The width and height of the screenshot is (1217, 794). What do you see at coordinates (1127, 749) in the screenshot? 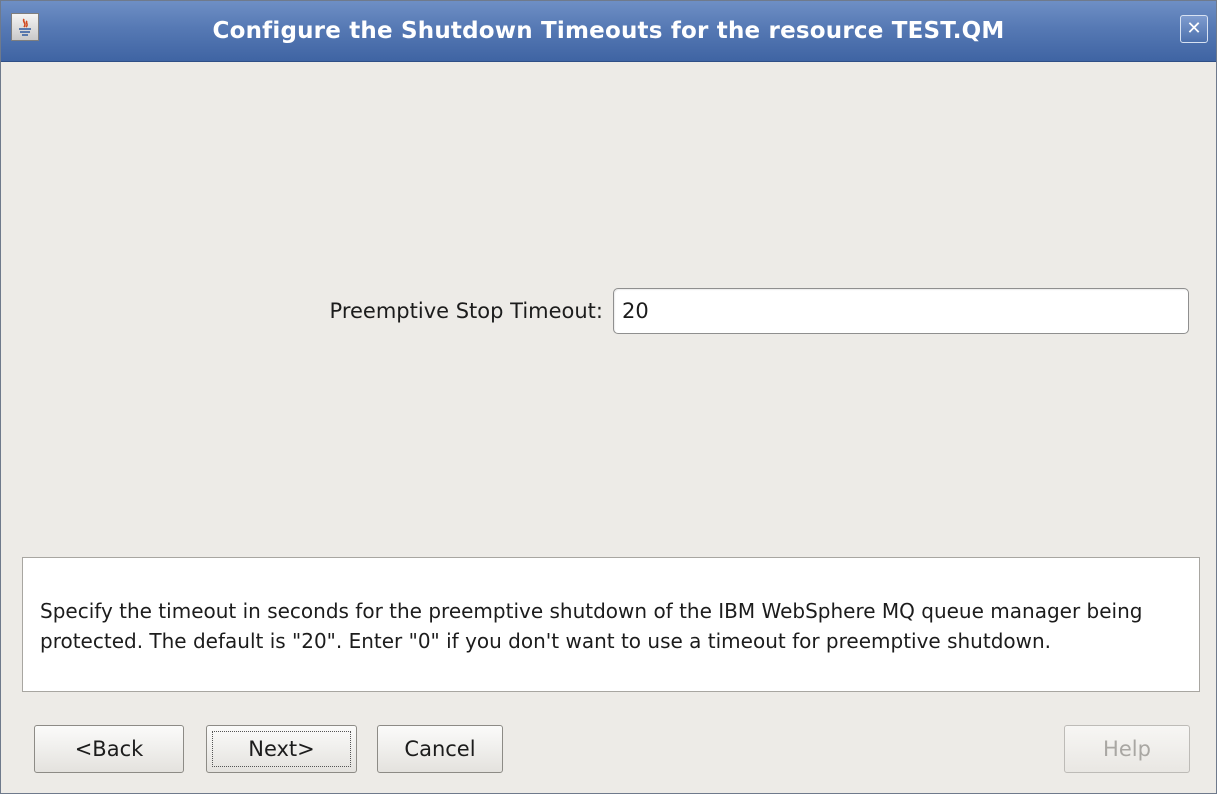
I see `help-button: Help` at bounding box center [1127, 749].